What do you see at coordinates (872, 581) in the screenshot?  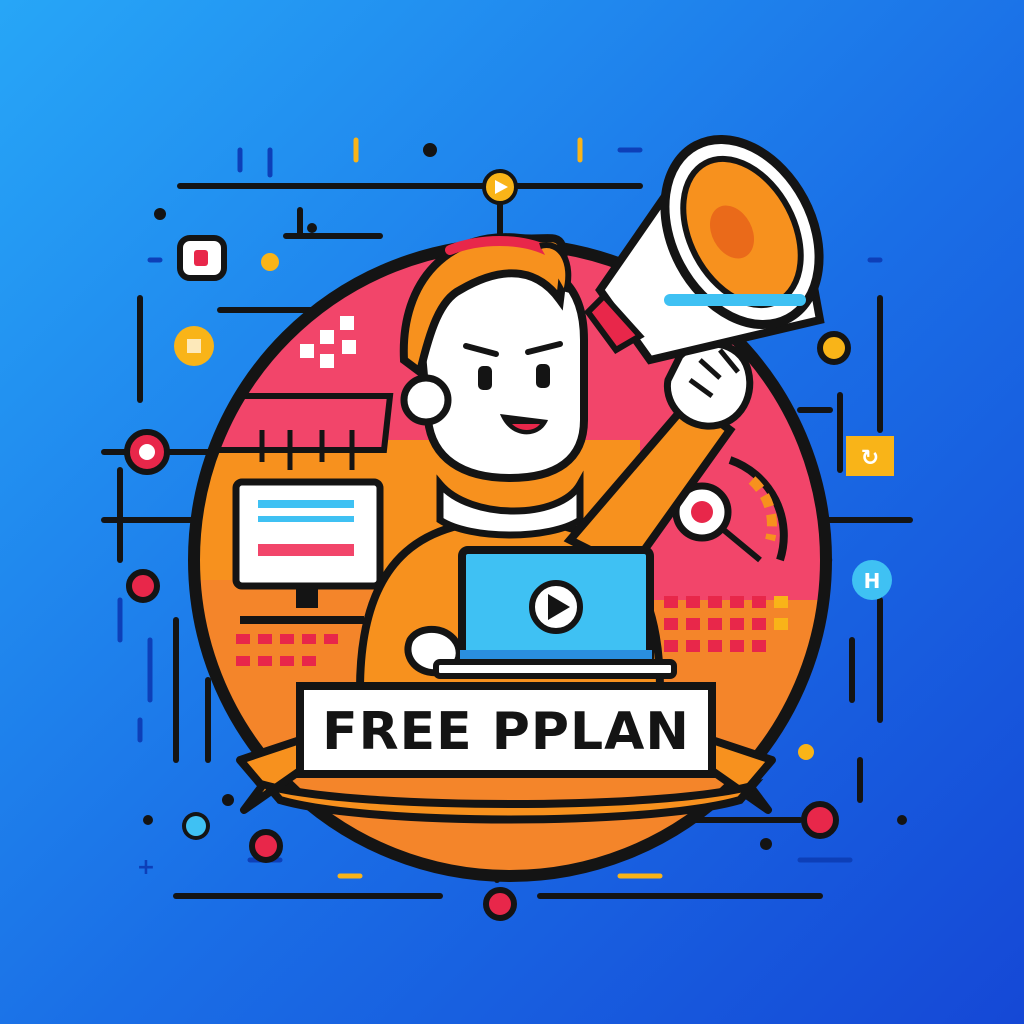 I see `svg-text: H` at bounding box center [872, 581].